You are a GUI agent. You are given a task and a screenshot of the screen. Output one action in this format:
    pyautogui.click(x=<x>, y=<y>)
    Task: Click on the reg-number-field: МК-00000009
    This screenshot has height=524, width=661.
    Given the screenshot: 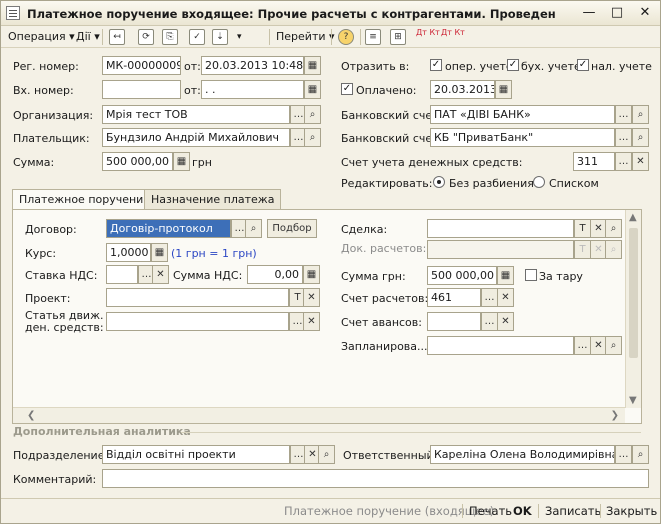 What is the action you would take?
    pyautogui.click(x=141, y=65)
    